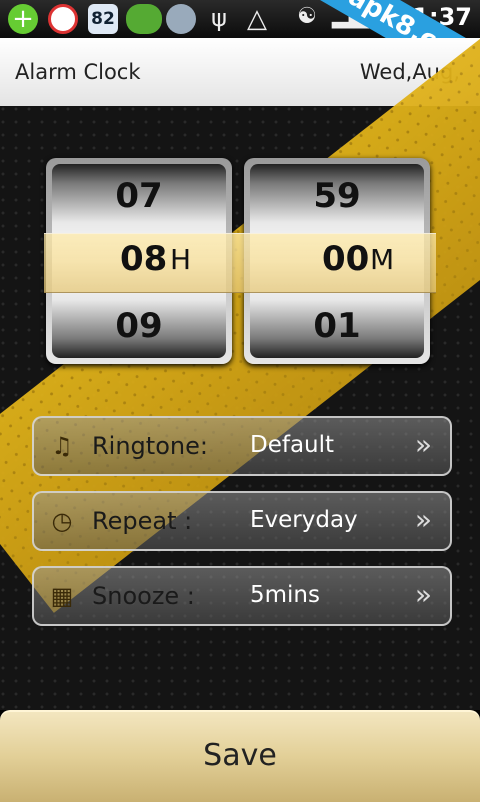 The image size is (480, 802). What do you see at coordinates (292, 445) in the screenshot?
I see `ringtone-value: Default` at bounding box center [292, 445].